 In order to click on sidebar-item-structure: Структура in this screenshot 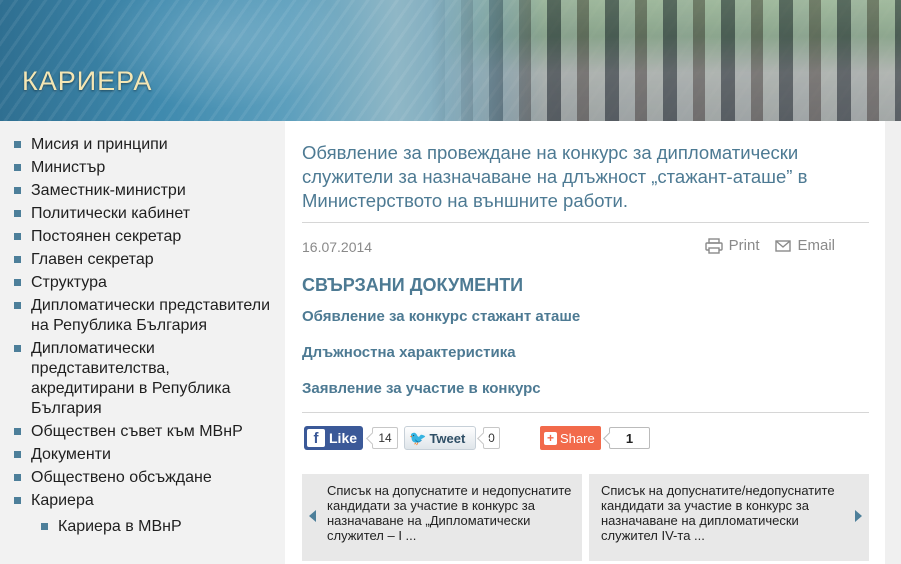, I will do `click(142, 283)`.